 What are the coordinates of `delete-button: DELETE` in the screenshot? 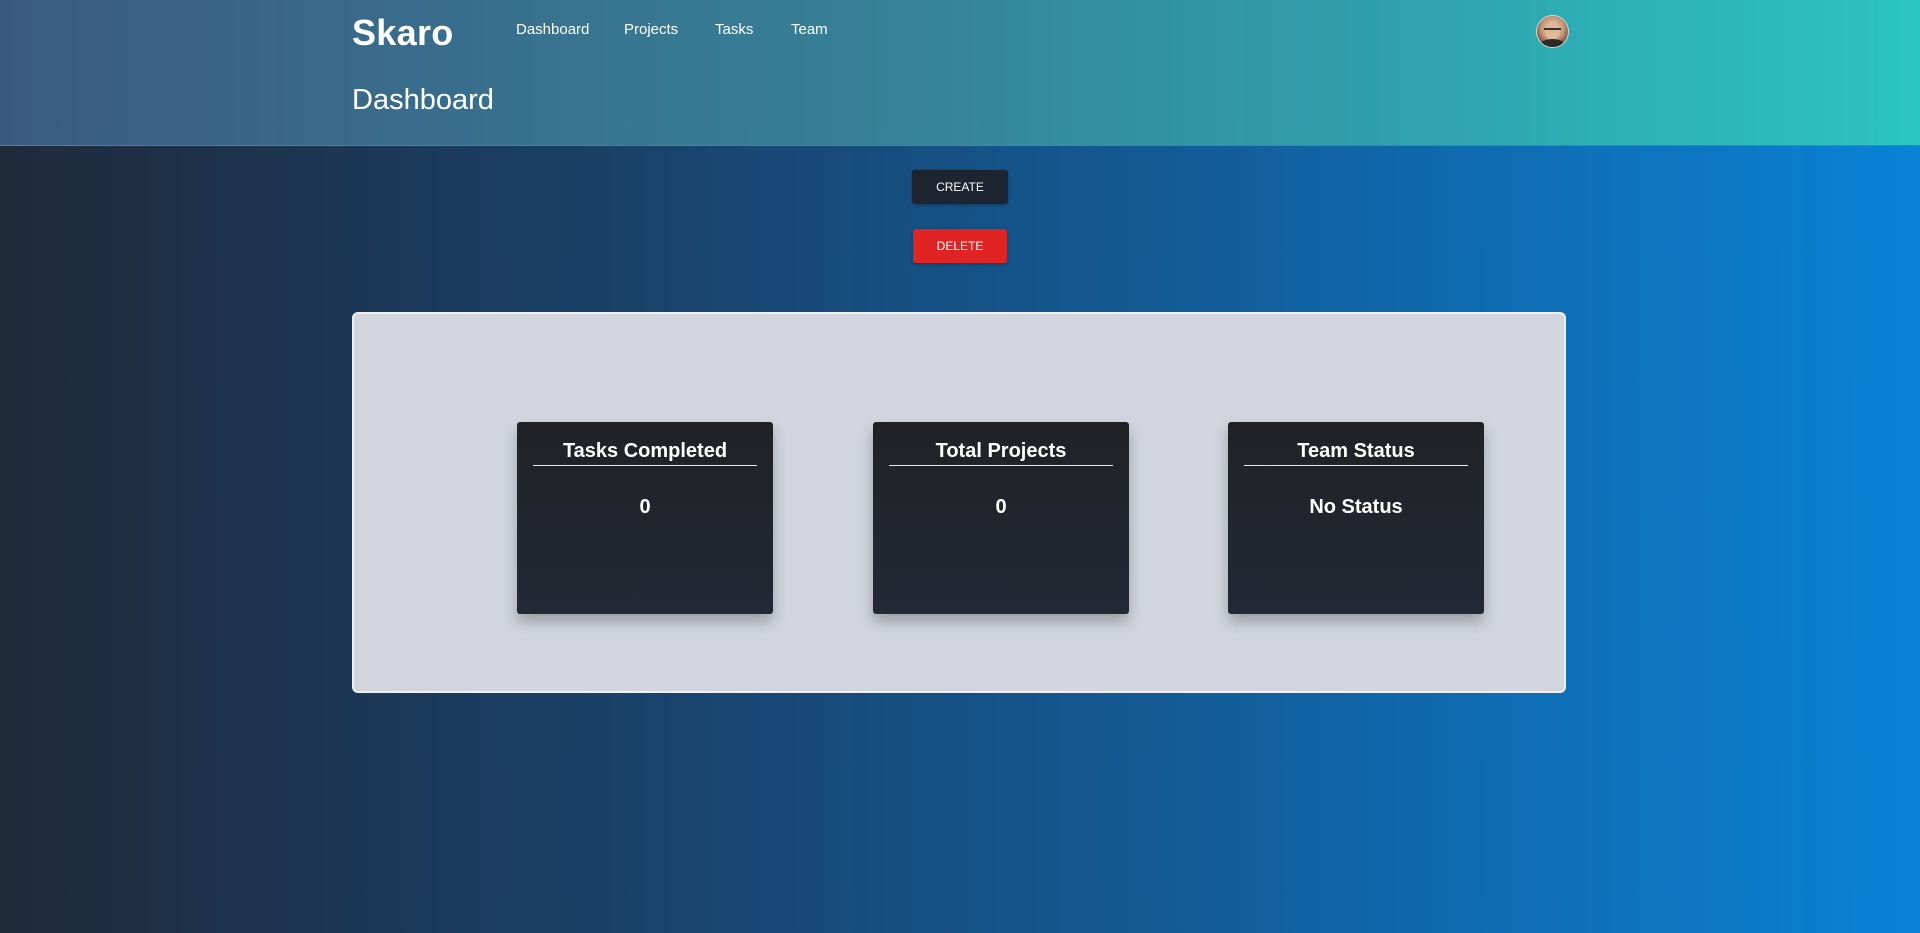 It's located at (960, 246).